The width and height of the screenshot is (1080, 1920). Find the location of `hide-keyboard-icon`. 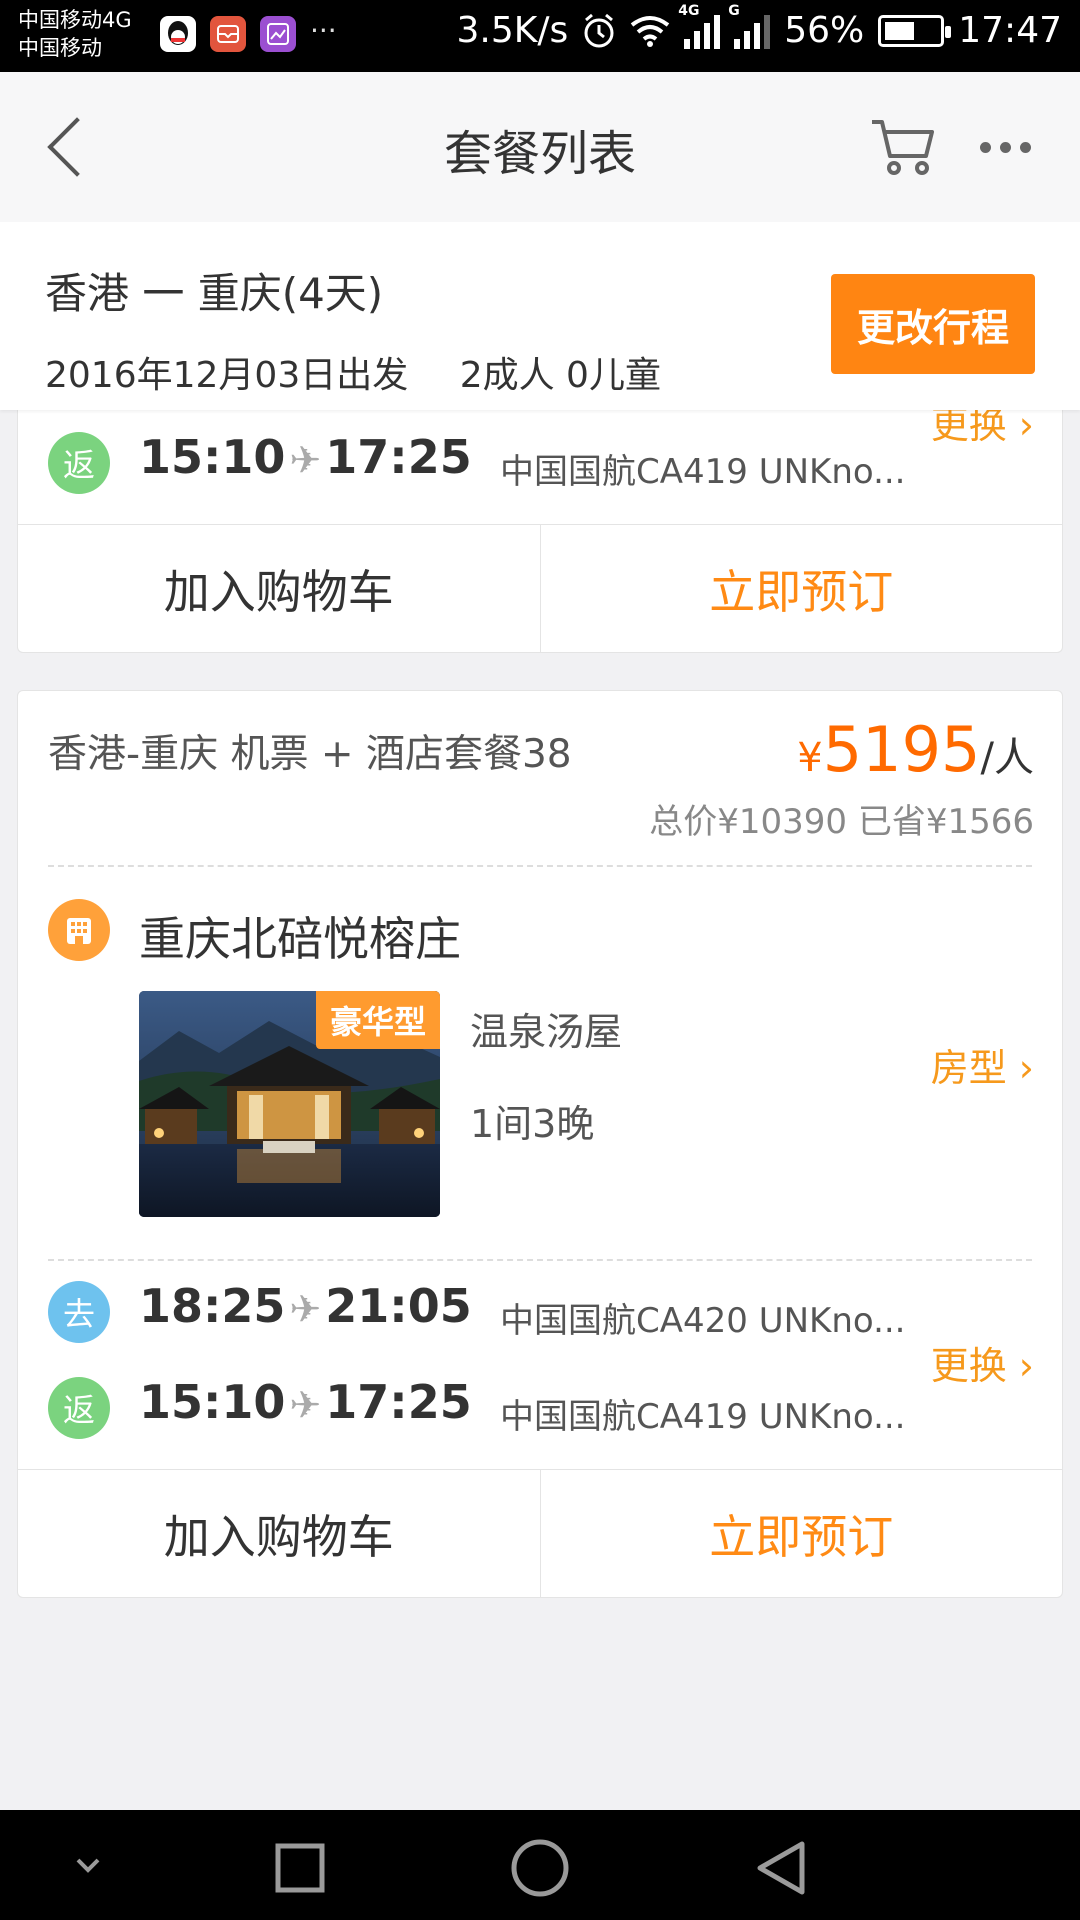

hide-keyboard-icon is located at coordinates (88, 1865).